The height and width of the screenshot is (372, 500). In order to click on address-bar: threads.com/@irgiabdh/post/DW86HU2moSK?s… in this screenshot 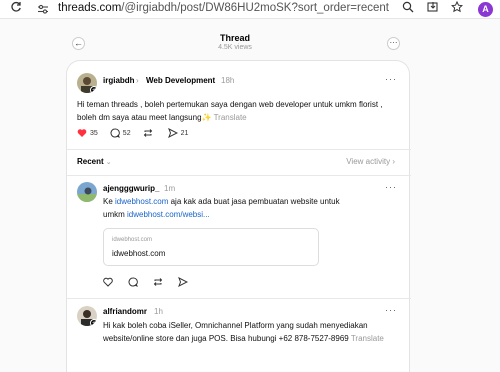, I will do `click(223, 8)`.